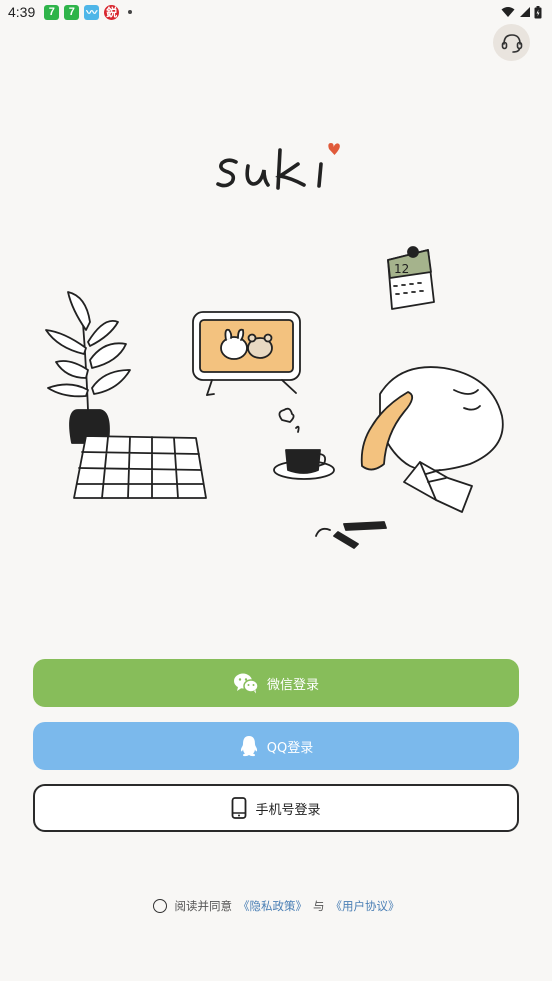 This screenshot has width=552, height=981. Describe the element at coordinates (525, 12) in the screenshot. I see `signal-icon` at that location.